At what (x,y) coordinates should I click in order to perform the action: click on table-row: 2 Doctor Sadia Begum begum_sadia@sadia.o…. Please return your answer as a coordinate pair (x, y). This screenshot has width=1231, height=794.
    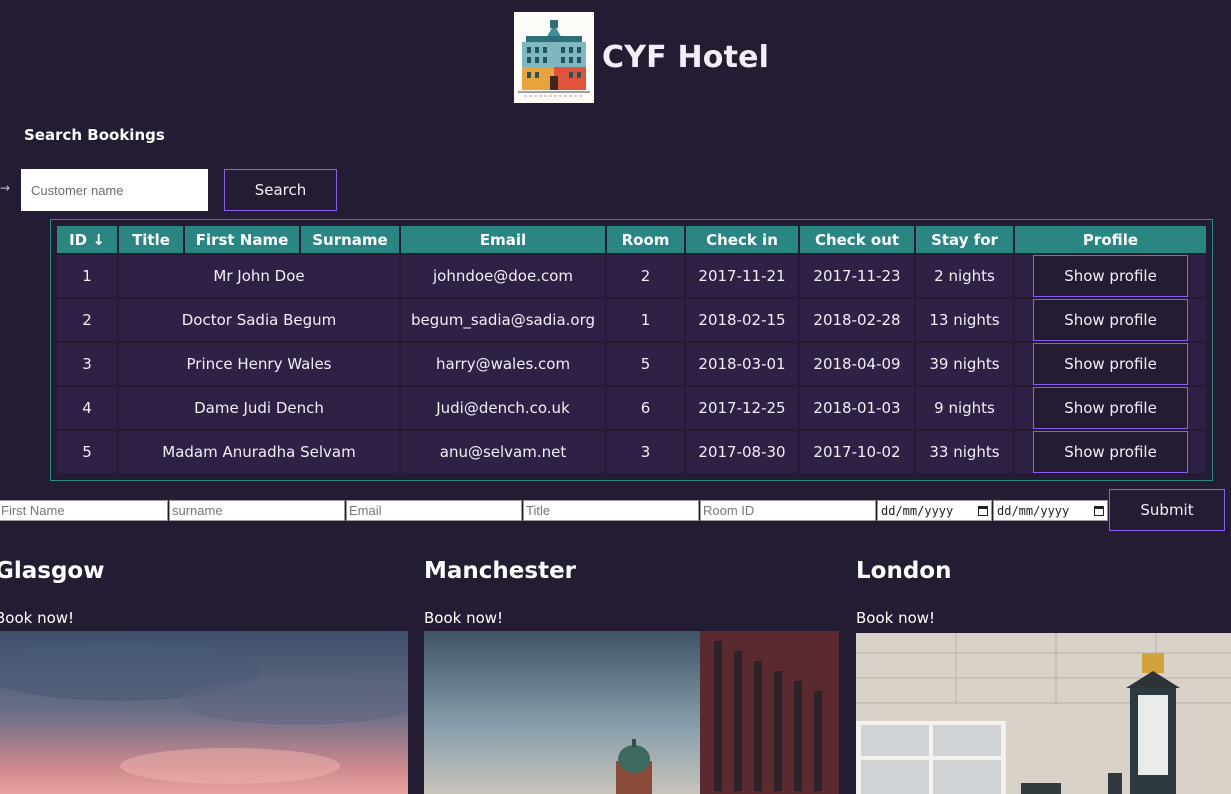
    Looking at the image, I should click on (631, 320).